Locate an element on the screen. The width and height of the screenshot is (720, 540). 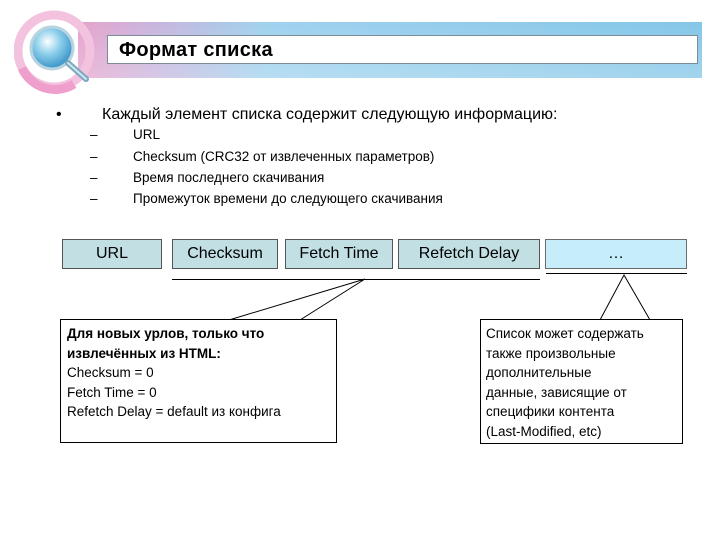
note-line: Список может содержать is located at coordinates (565, 333).